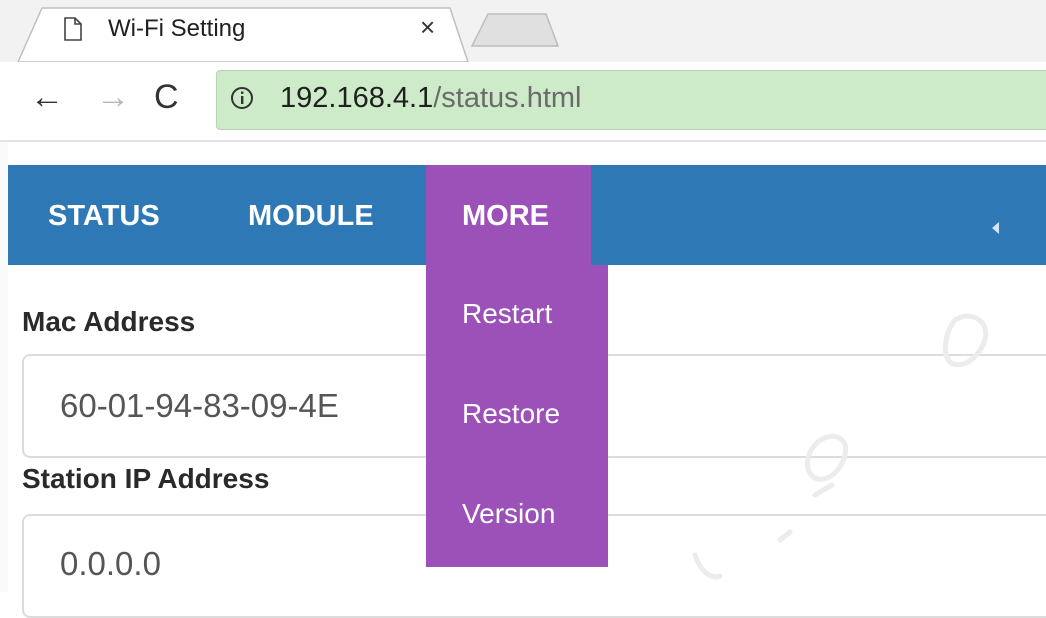  Describe the element at coordinates (505, 216) in the screenshot. I see `nav-more: MORE` at that location.